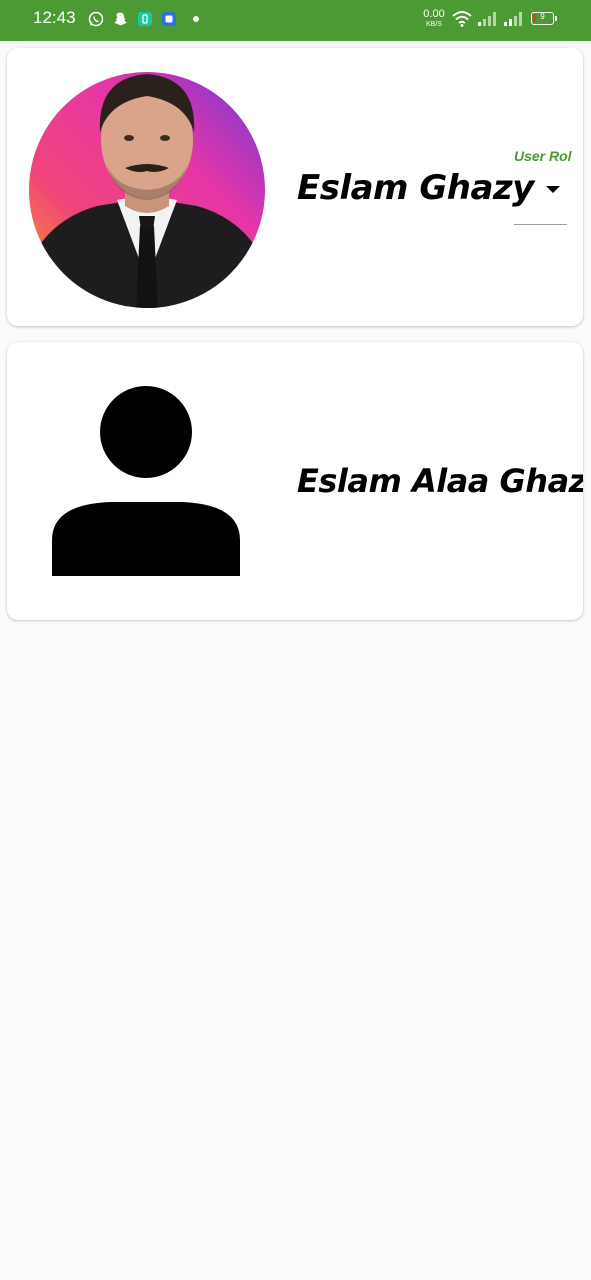  I want to click on dropdown-arrow-icon, so click(553, 189).